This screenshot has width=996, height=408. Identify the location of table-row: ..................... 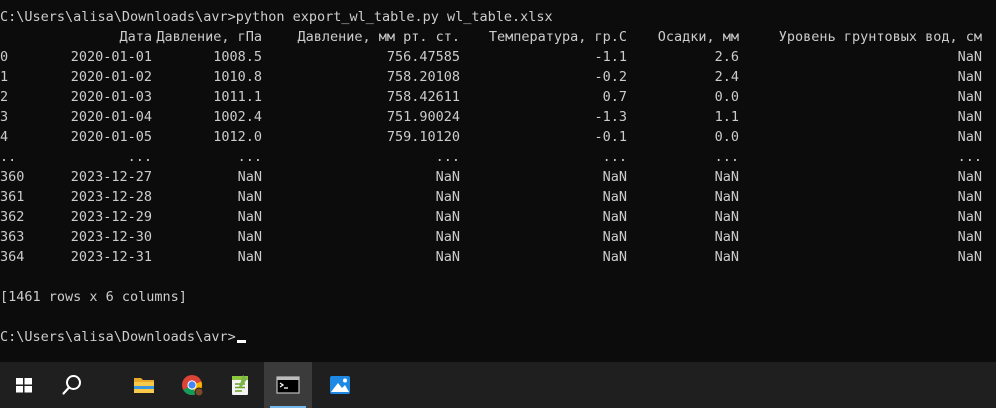
(498, 157).